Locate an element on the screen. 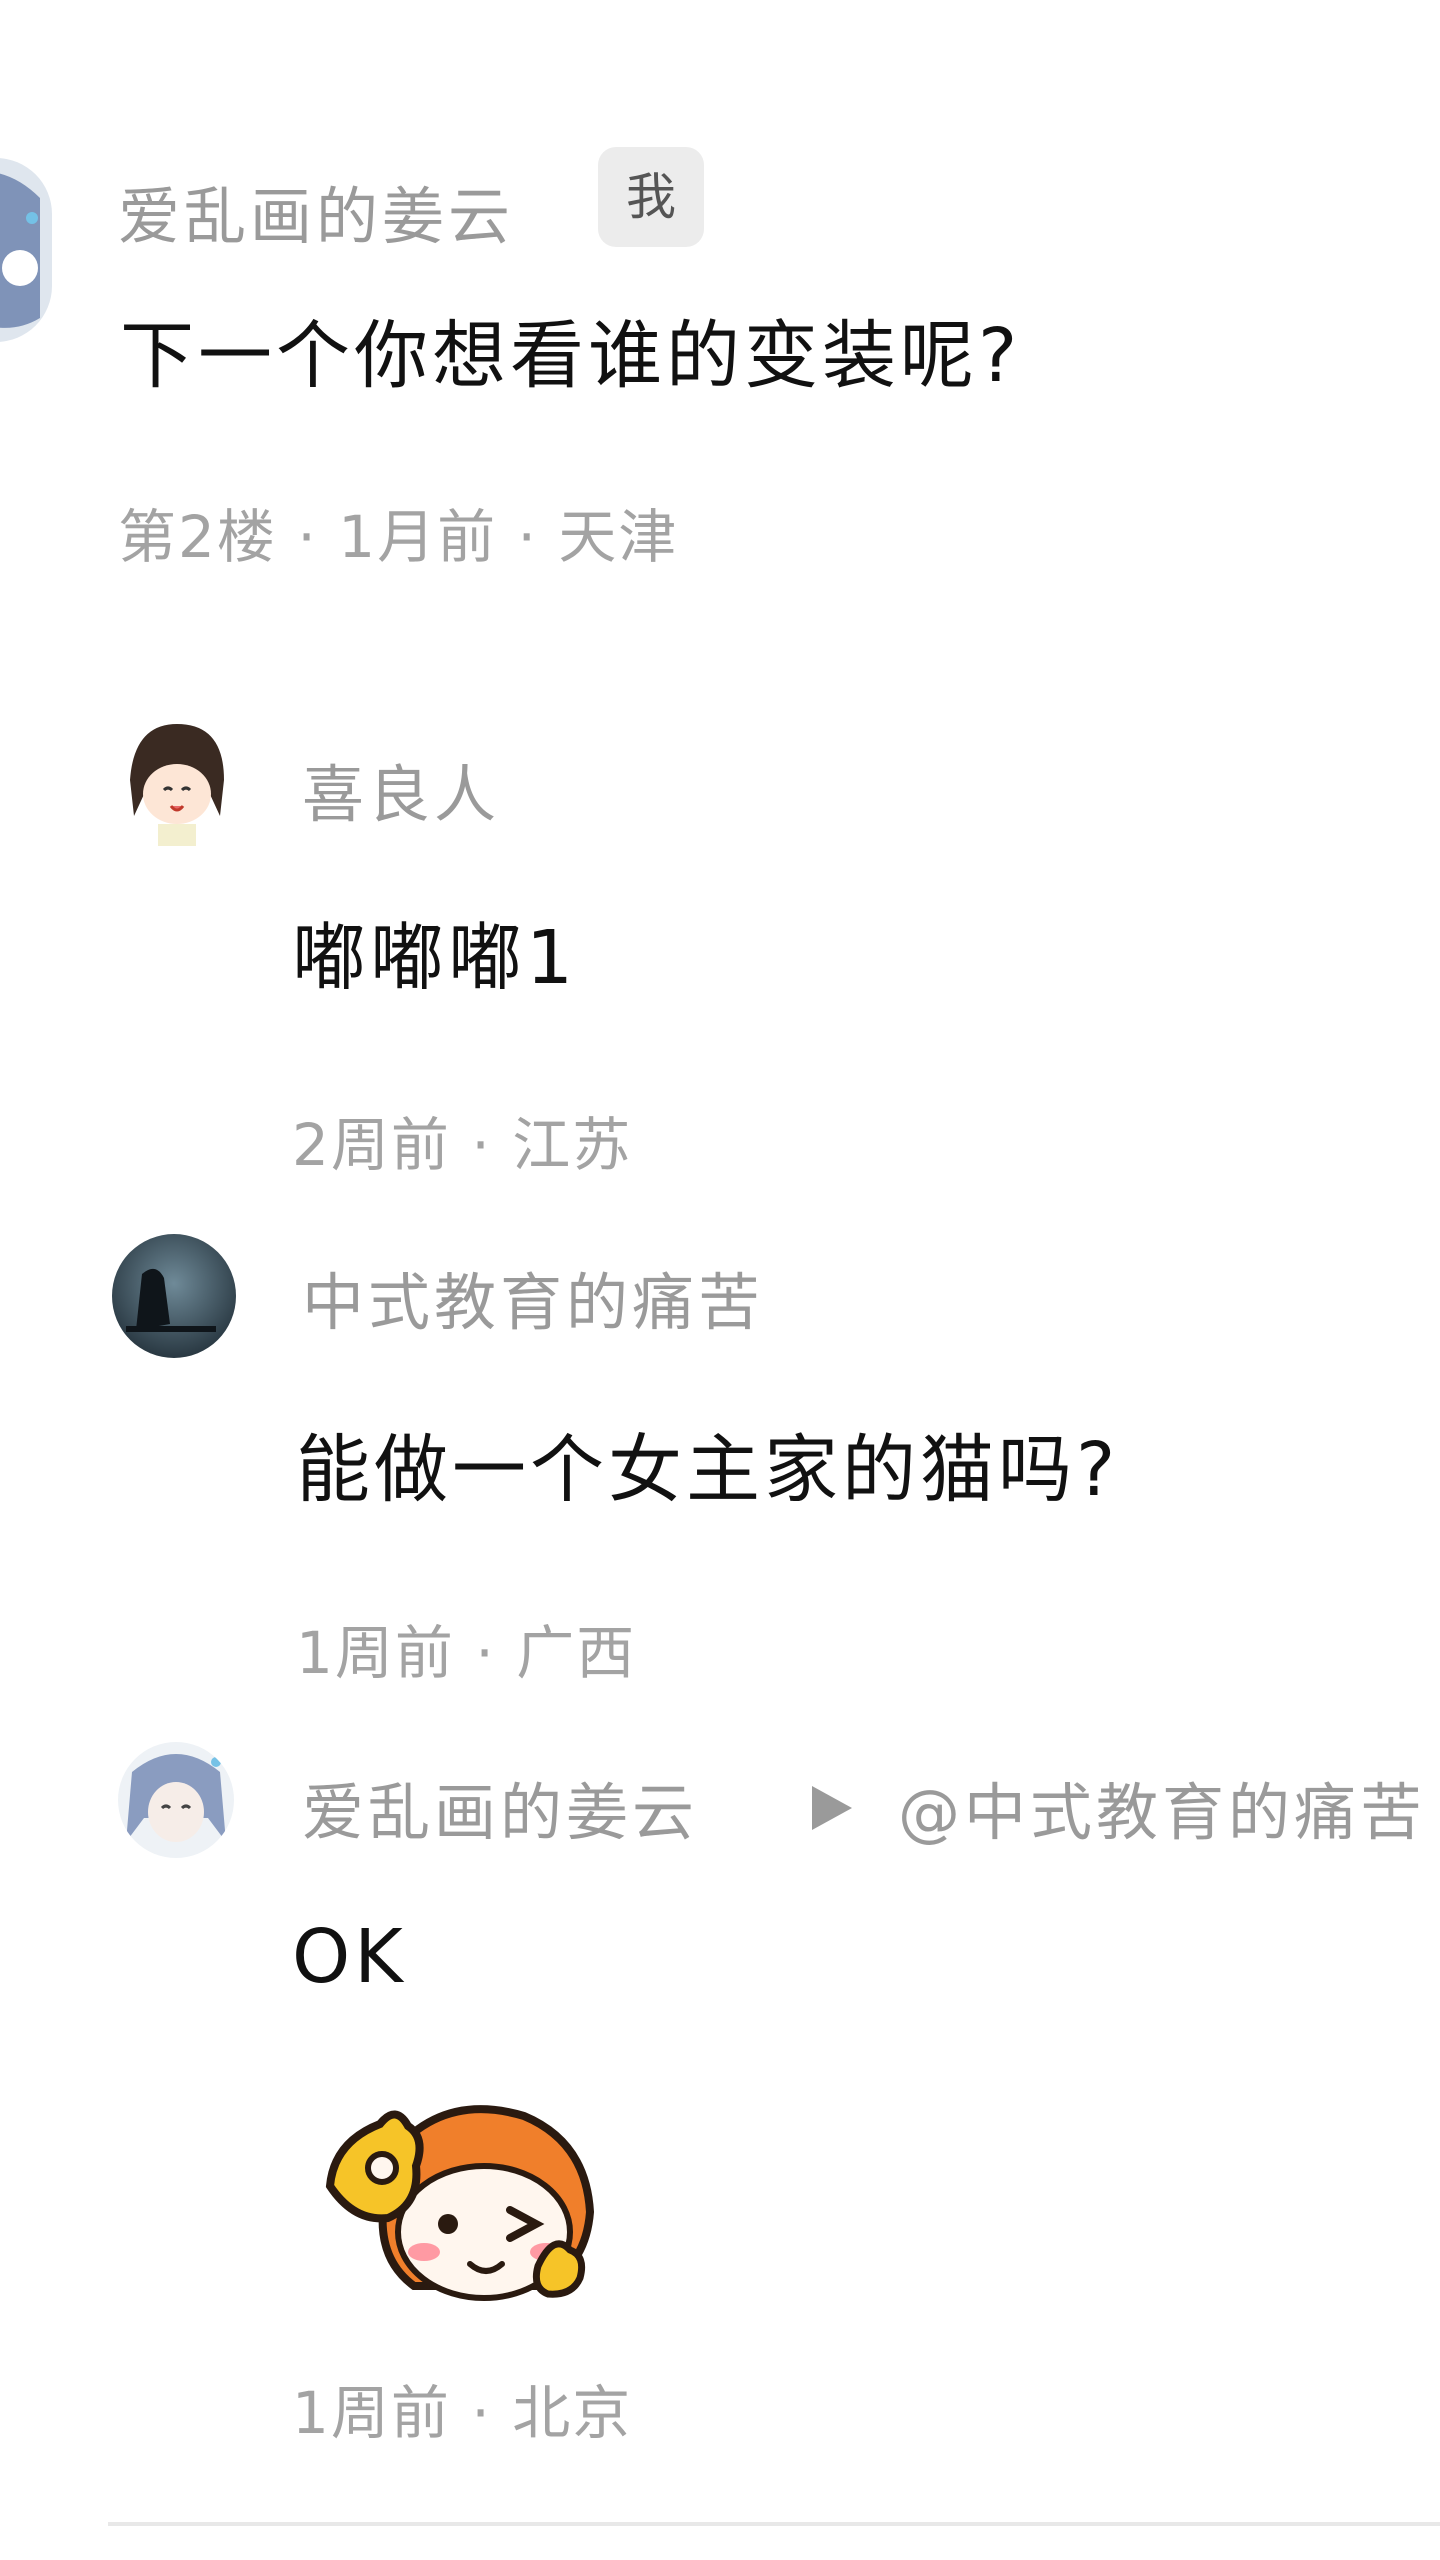 This screenshot has height=2560, width=1440. me-badge: 我 is located at coordinates (651, 197).